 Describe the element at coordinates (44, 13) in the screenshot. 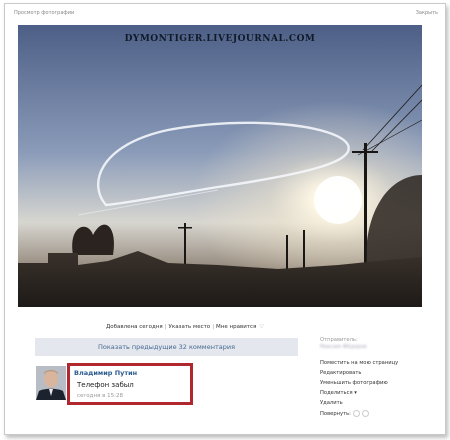

I see `viewer-title: Просмотр фотографии` at that location.